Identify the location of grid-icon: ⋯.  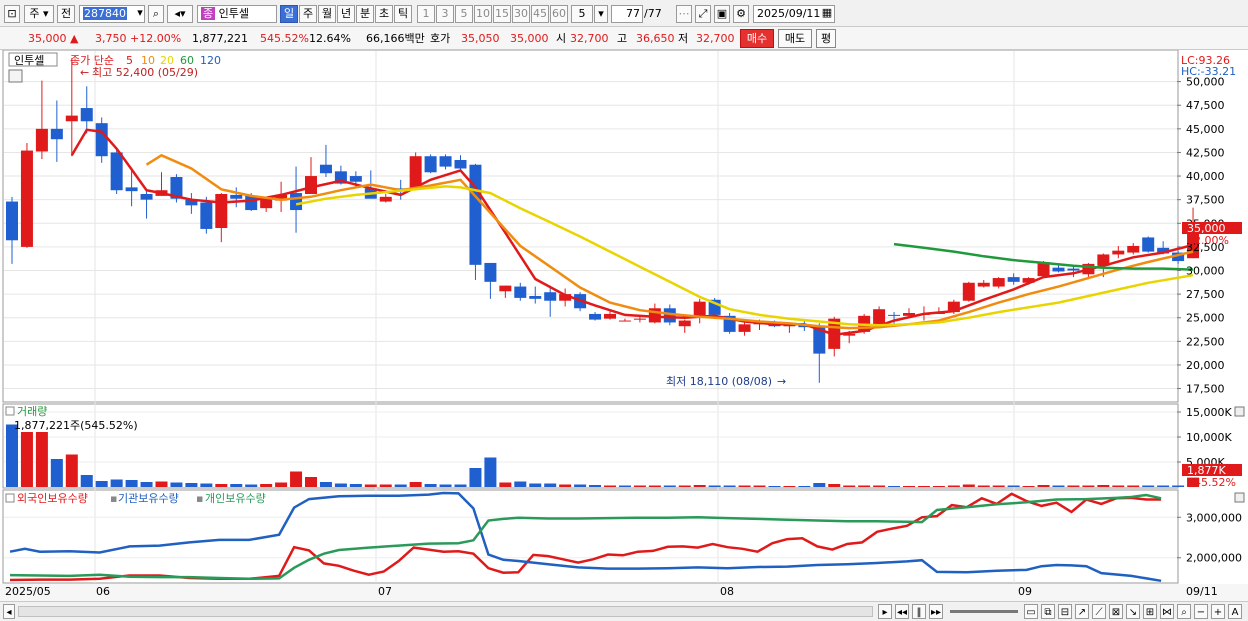
(684, 14).